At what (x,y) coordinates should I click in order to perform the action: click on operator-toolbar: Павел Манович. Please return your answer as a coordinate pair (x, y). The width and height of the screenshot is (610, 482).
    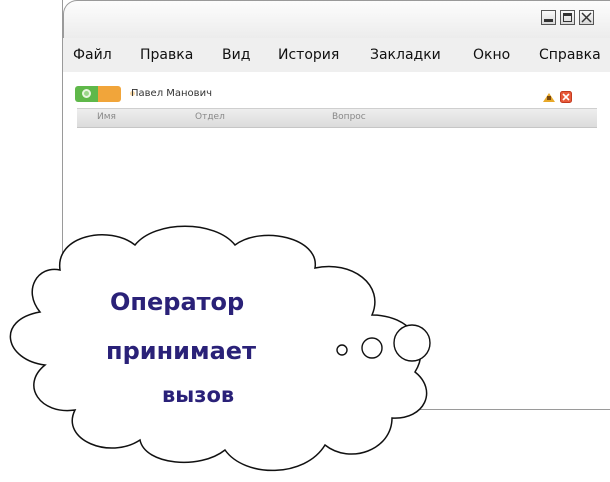
    Looking at the image, I should click on (335, 94).